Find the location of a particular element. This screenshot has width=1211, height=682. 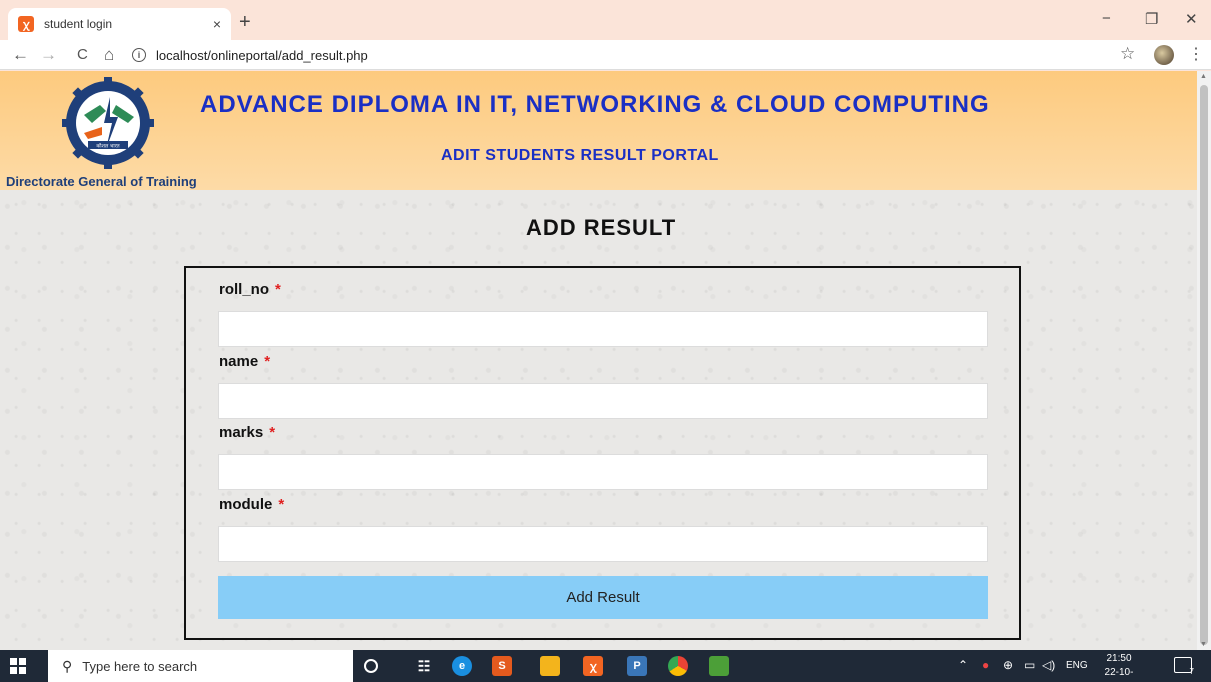

tab-close-icon: × is located at coordinates (217, 24).